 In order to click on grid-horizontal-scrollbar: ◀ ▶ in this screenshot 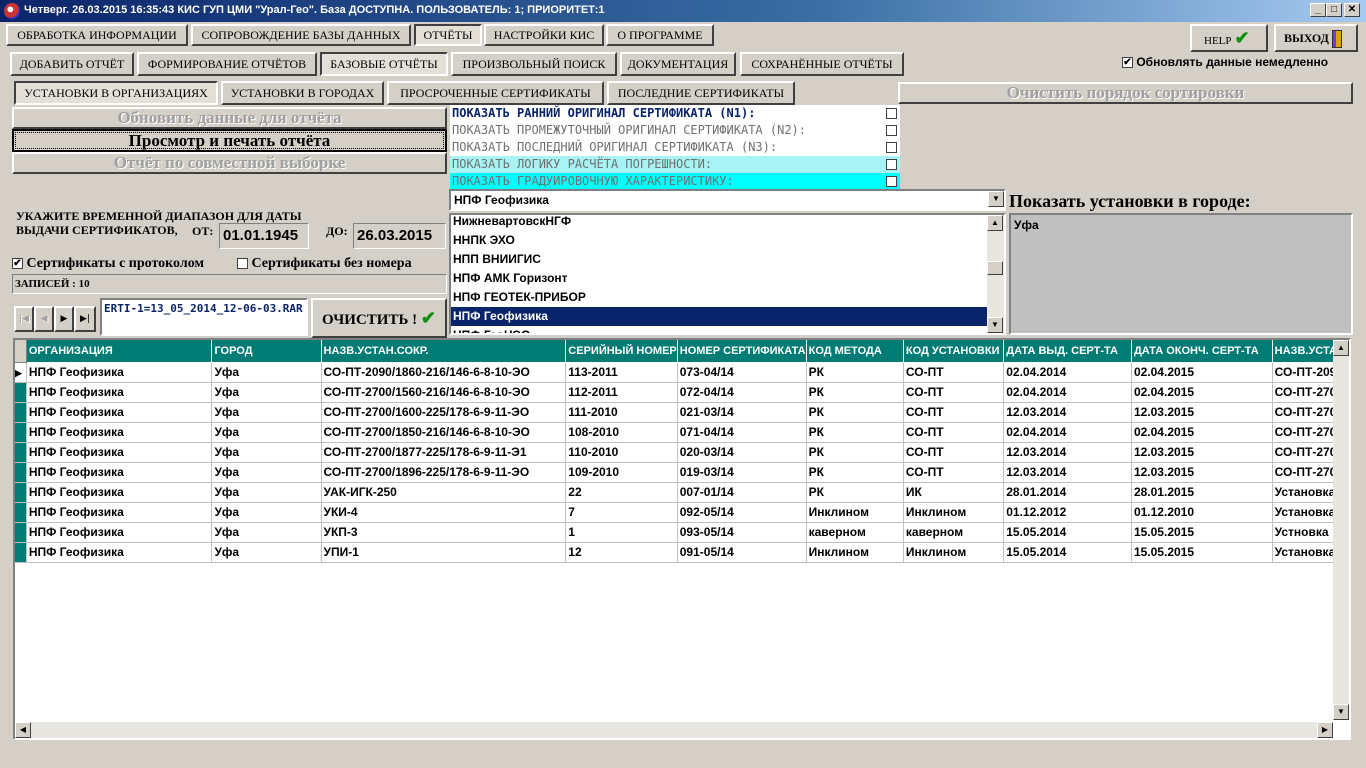, I will do `click(674, 730)`.